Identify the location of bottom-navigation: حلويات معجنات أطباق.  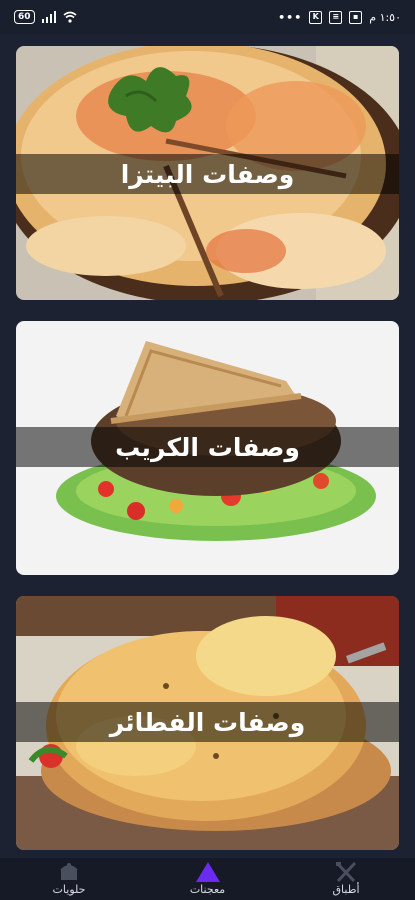
(207, 879).